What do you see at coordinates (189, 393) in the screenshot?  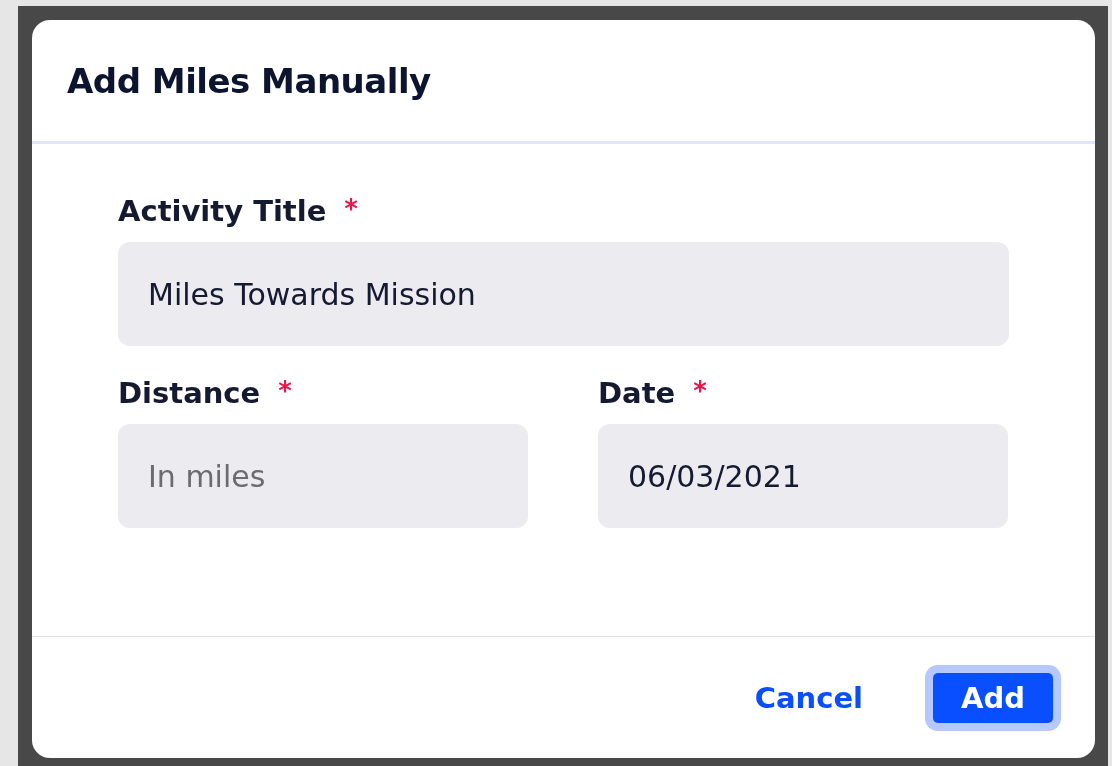 I see `field-label: Distance` at bounding box center [189, 393].